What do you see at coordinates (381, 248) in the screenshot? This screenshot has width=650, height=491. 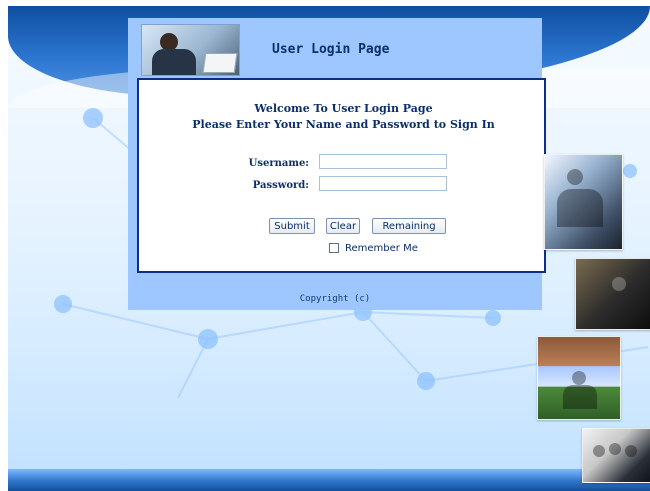 I see `remember-me-label: Remember Me` at bounding box center [381, 248].